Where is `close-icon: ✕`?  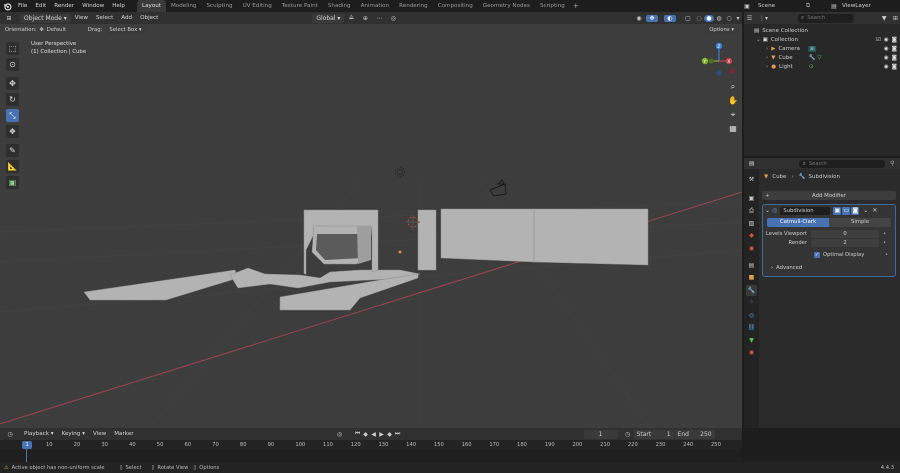
close-icon: ✕ is located at coordinates (874, 210).